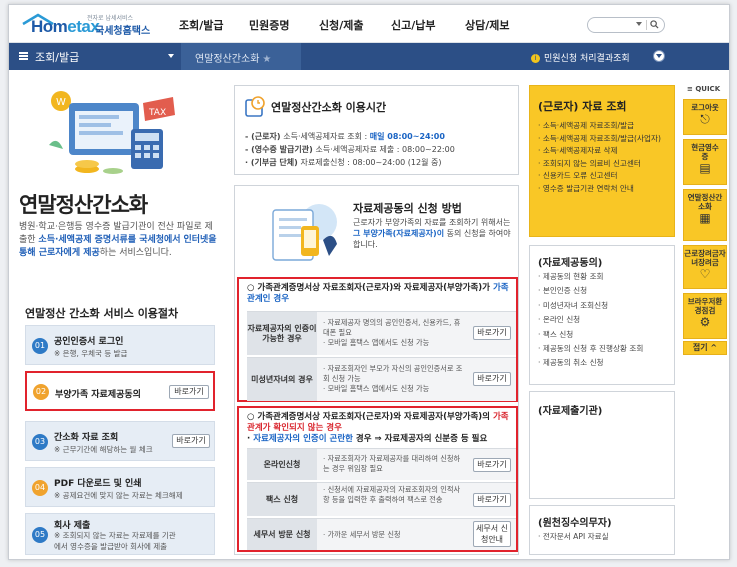 The height and width of the screenshot is (567, 737). What do you see at coordinates (705, 348) in the screenshot?
I see `quick-collapse-button: 접기 ^` at bounding box center [705, 348].